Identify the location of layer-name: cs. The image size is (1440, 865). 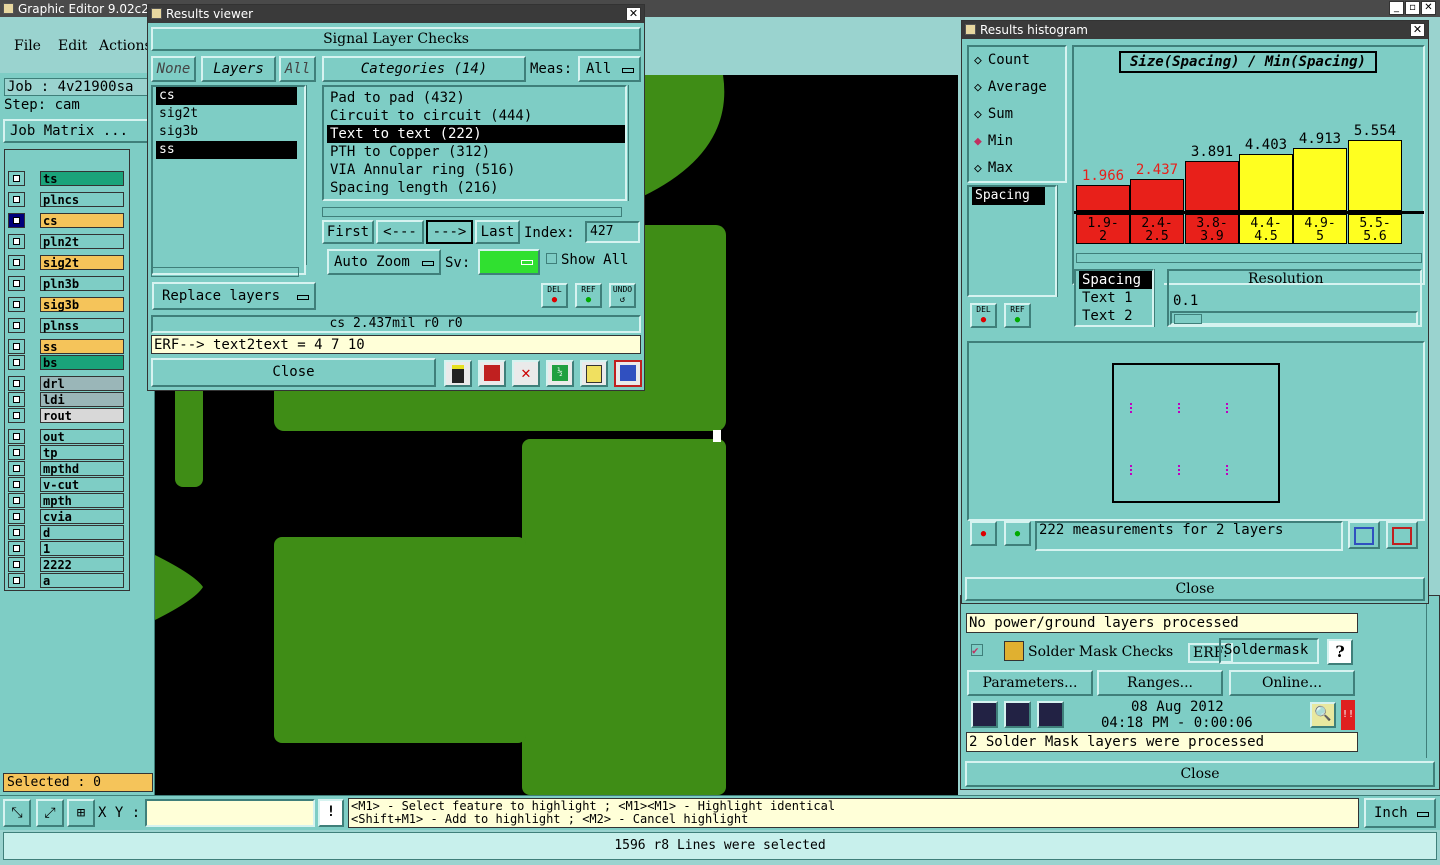
(82, 220).